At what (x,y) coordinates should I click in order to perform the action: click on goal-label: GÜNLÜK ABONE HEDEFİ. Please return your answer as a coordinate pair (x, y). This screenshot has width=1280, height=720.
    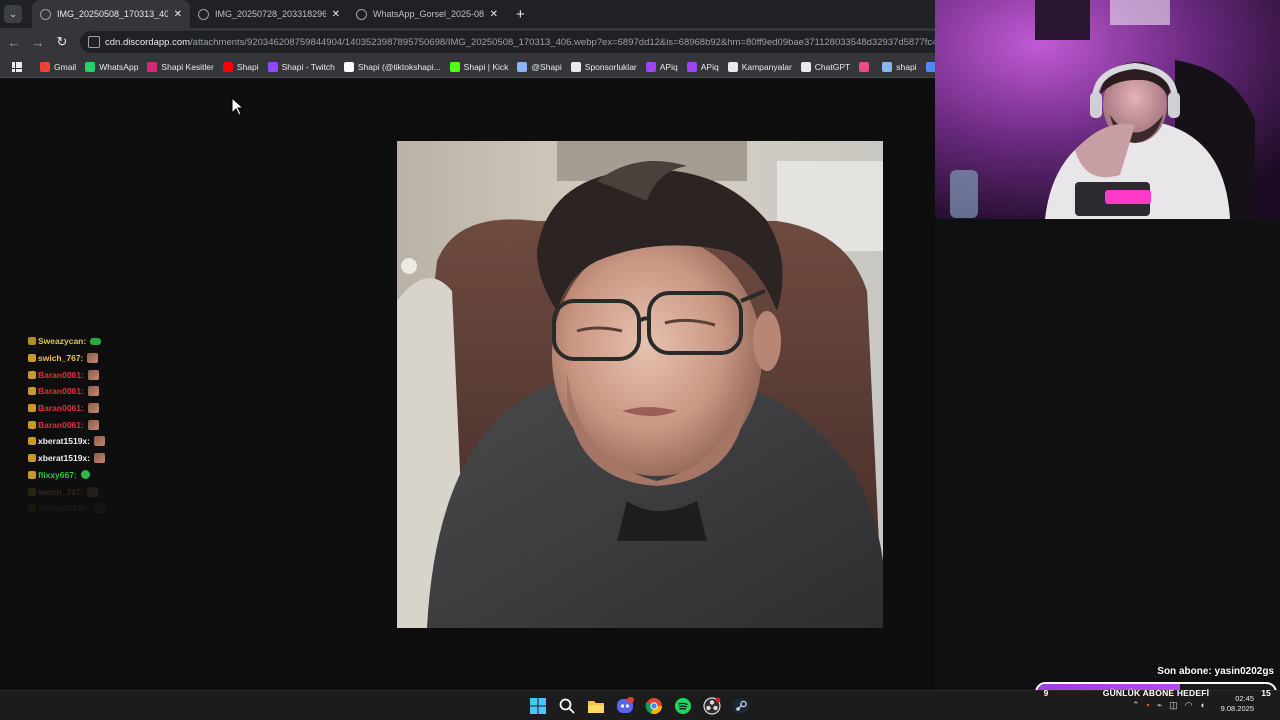
    Looking at the image, I should click on (1156, 692).